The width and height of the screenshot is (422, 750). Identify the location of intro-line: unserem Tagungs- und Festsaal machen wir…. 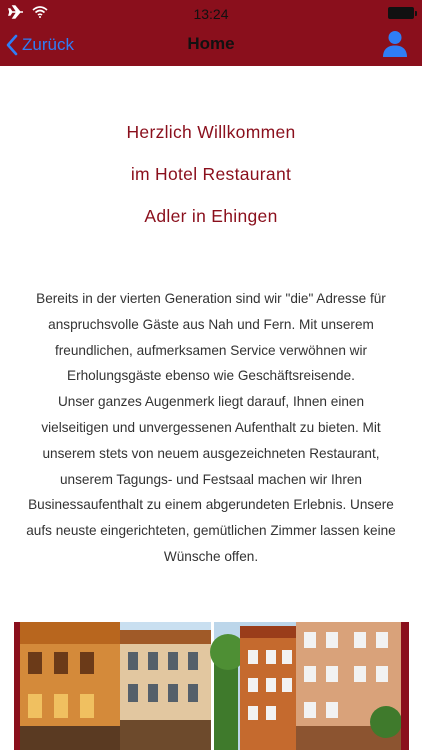
(211, 479).